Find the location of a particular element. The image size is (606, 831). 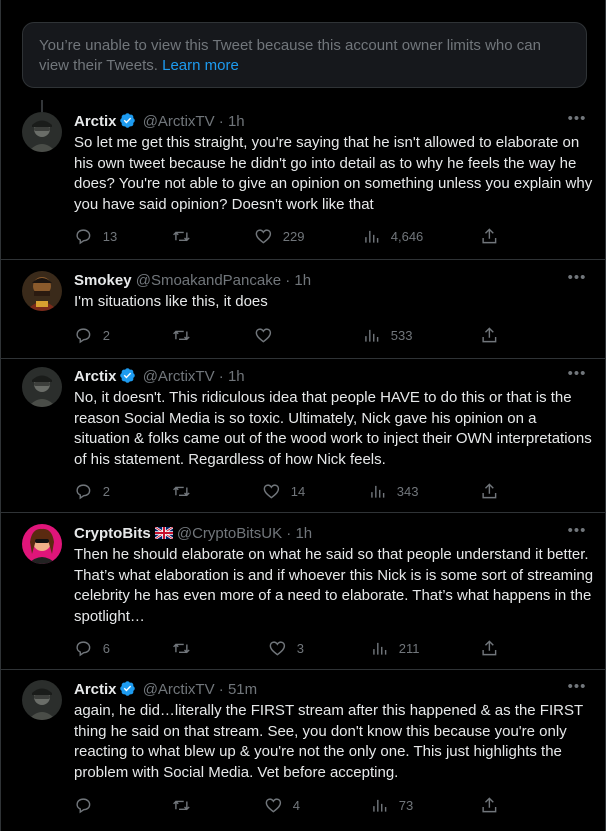

views-button: 343 is located at coordinates (393, 491).